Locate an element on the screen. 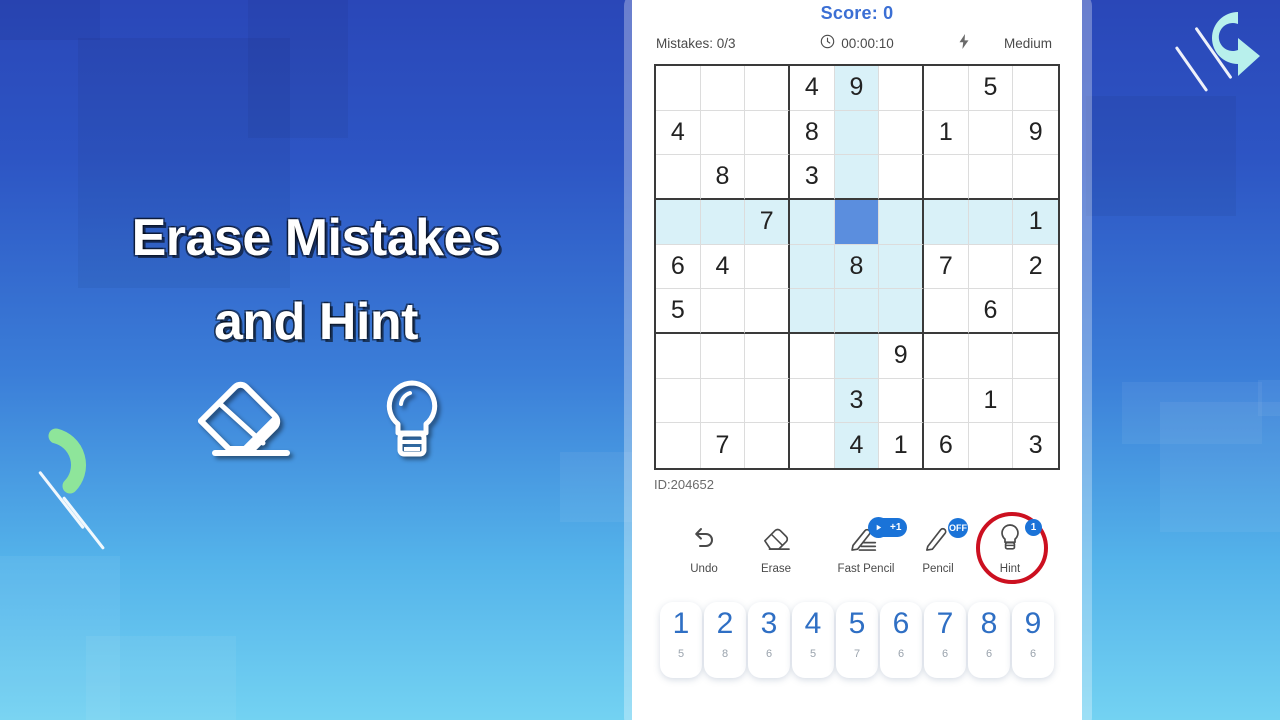 This screenshot has height=720, width=1280. sudoku-cell-r2-c4: 8 is located at coordinates (812, 133).